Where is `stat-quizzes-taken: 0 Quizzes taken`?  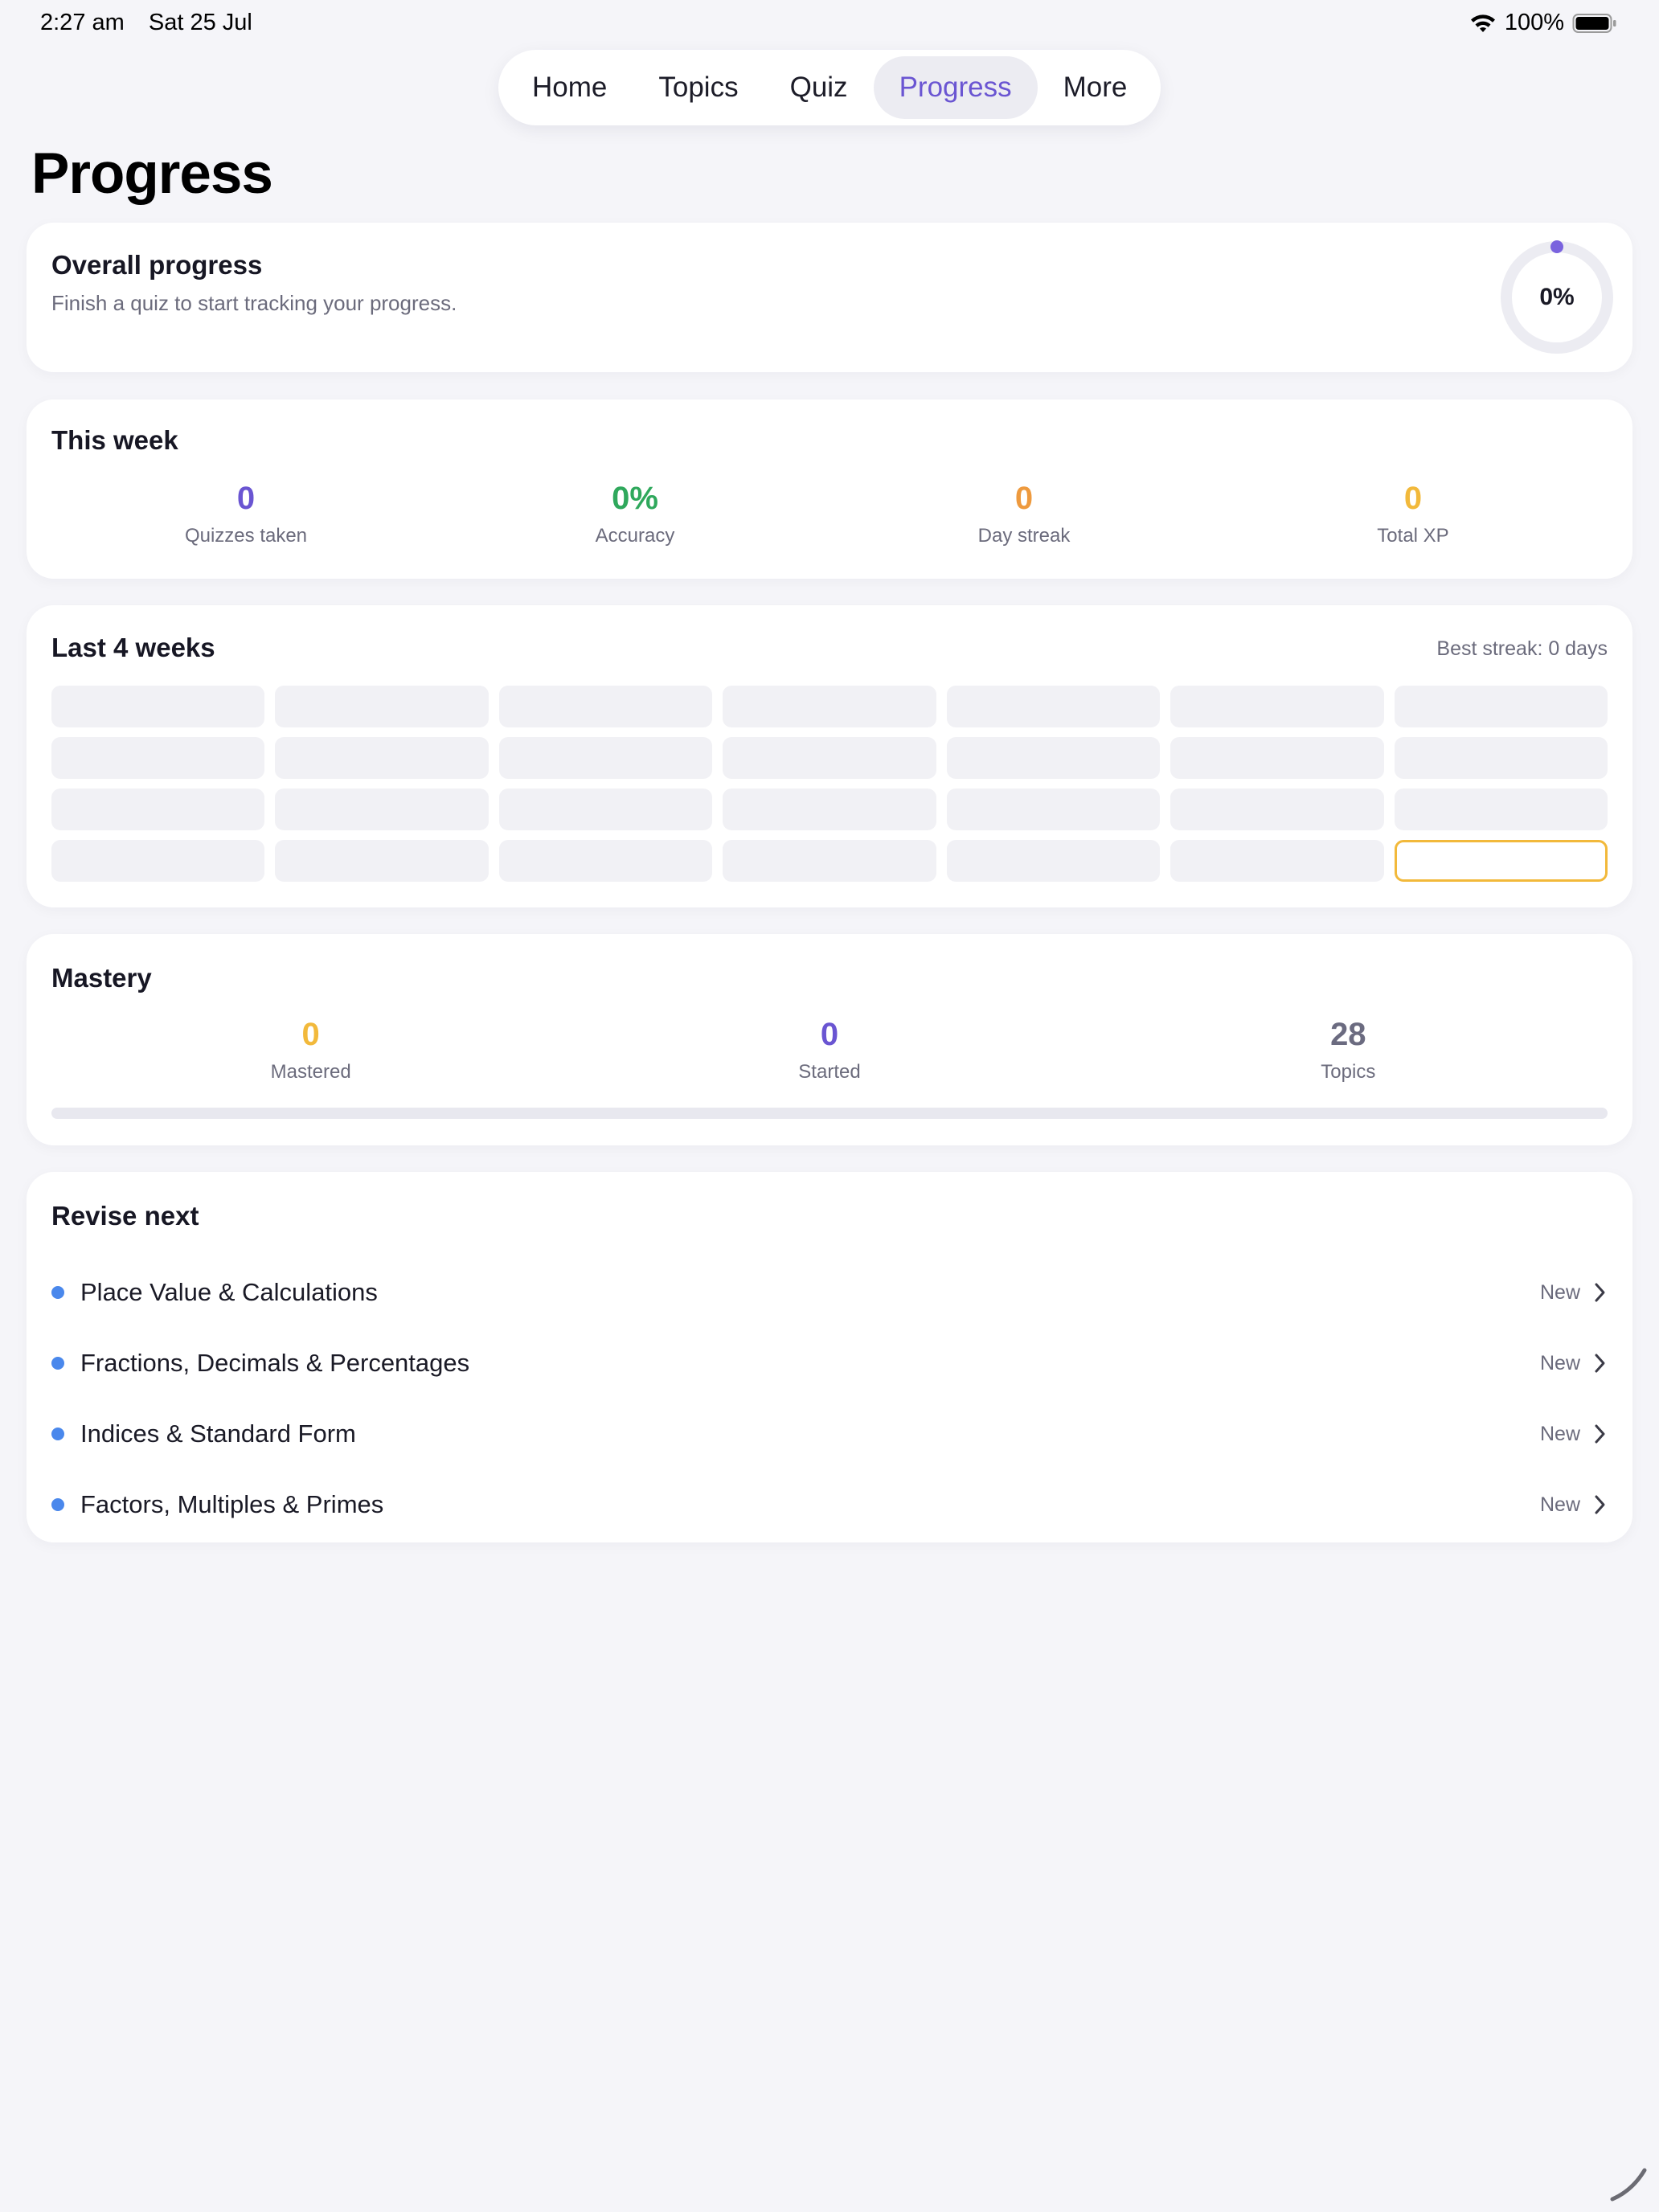
stat-quizzes-taken: 0 Quizzes taken is located at coordinates (245, 513).